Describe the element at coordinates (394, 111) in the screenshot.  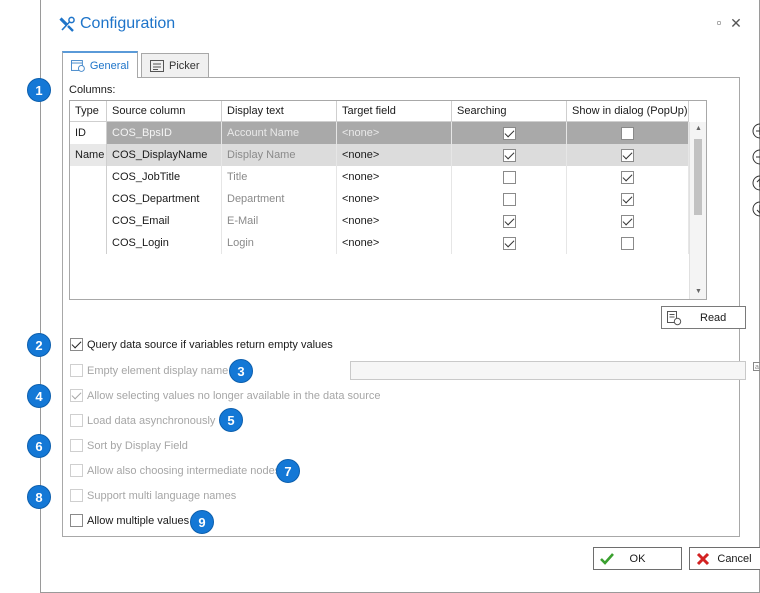
I see `column-header-target: Target field` at that location.